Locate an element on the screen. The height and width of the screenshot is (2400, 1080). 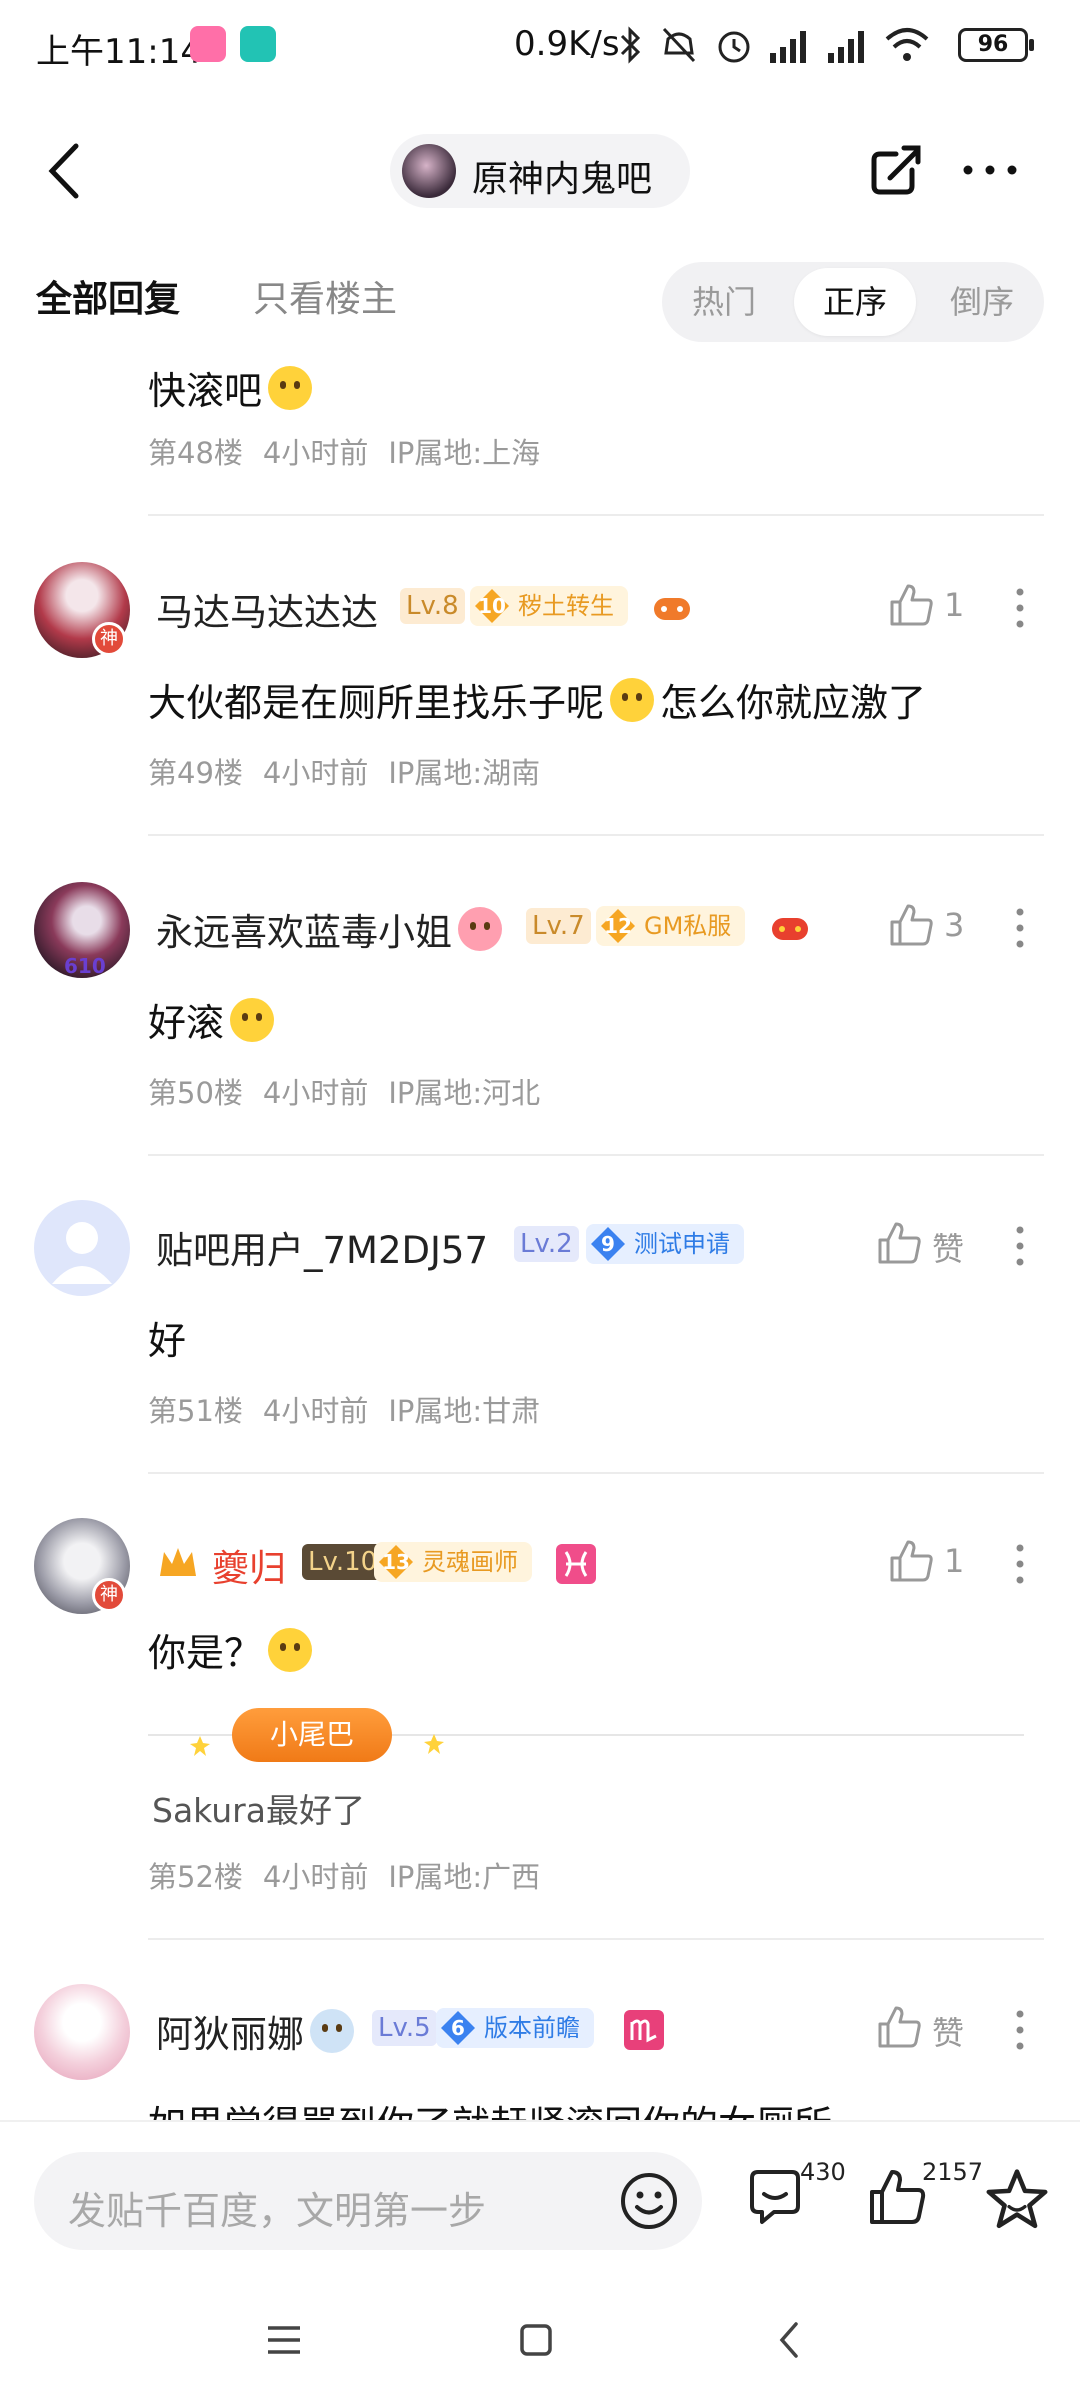
post-content: 大伙都是在厕所里找乐子呢 怎么你就应激了 is located at coordinates (537, 699).